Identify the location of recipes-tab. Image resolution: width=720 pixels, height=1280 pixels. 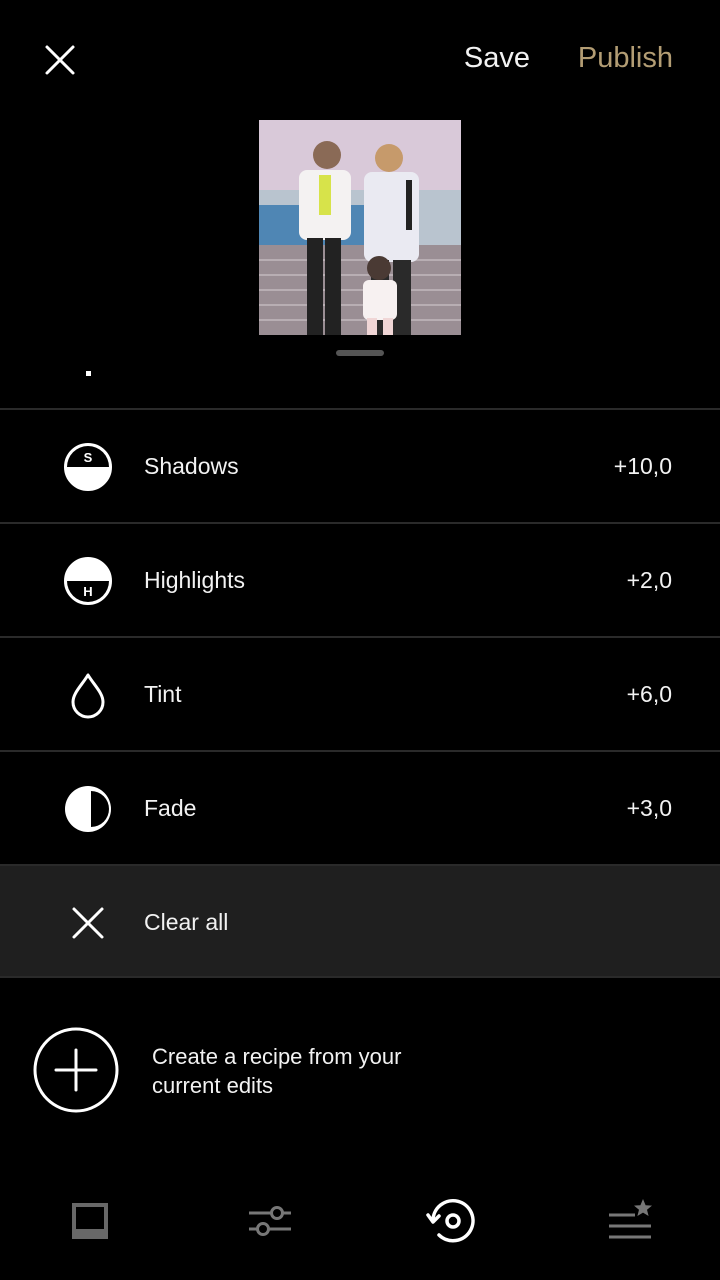
(630, 1221).